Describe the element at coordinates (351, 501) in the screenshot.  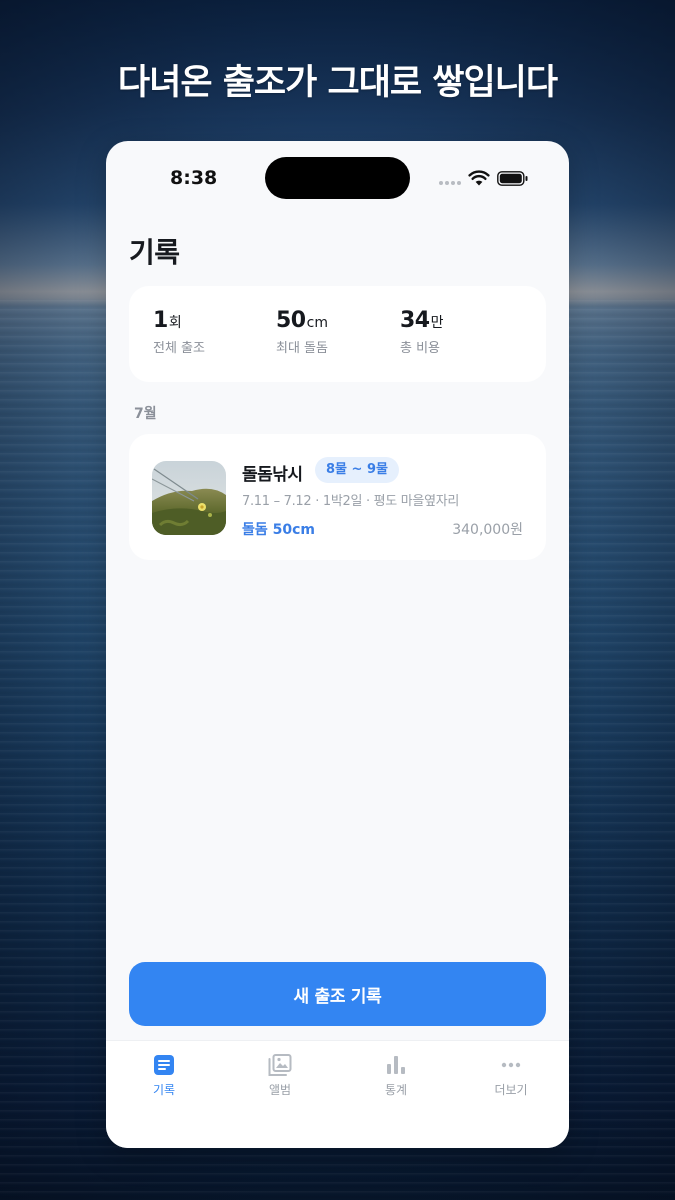
I see `trip-meta: 7.11 – 7.12 · 1박2일 · 평도 마을옆자리` at that location.